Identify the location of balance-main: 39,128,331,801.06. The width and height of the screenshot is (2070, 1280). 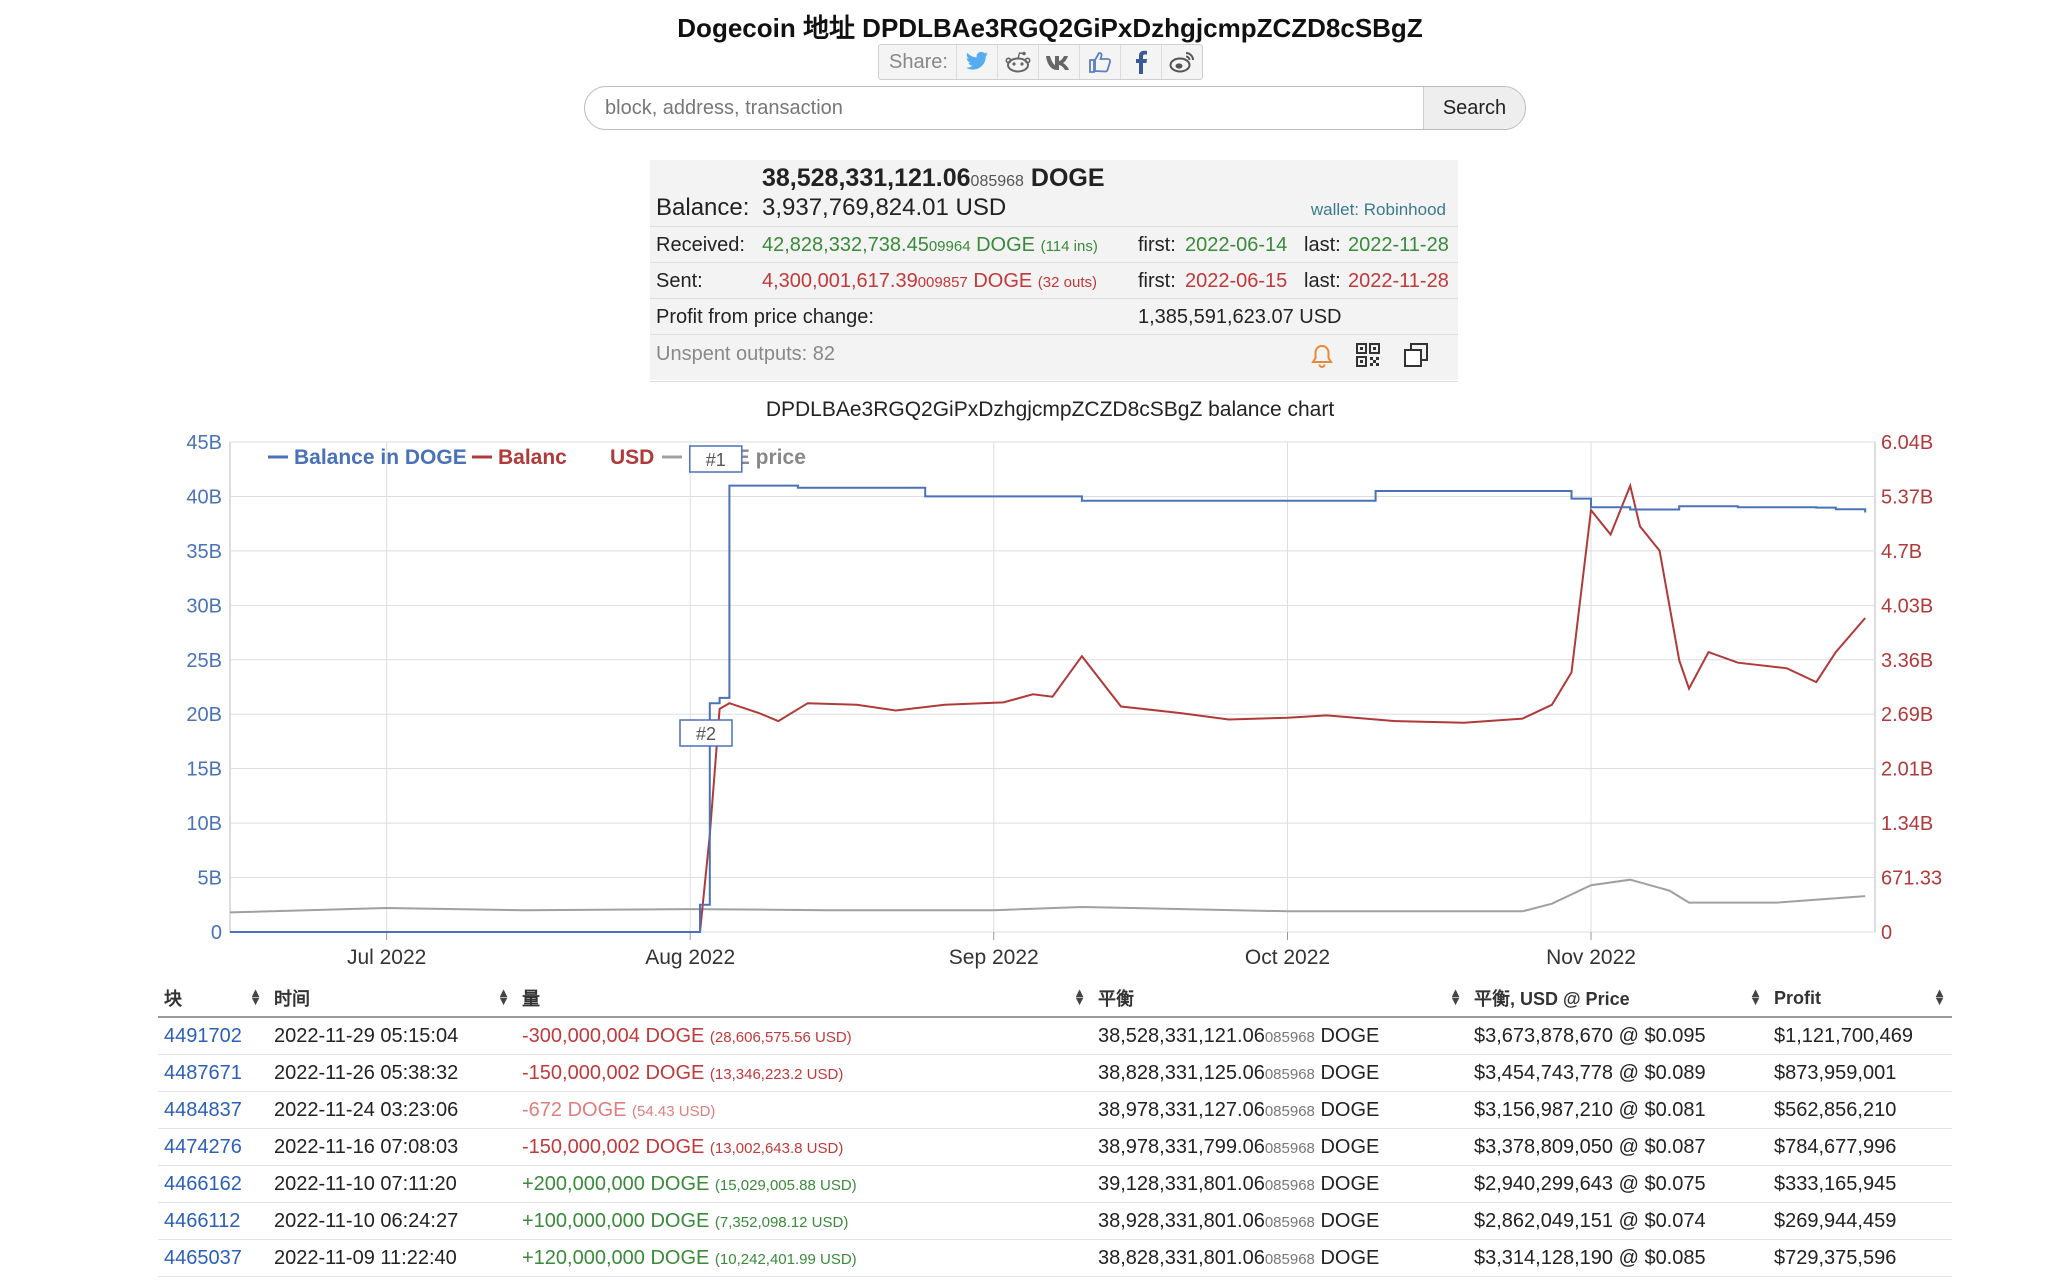
(1181, 1183).